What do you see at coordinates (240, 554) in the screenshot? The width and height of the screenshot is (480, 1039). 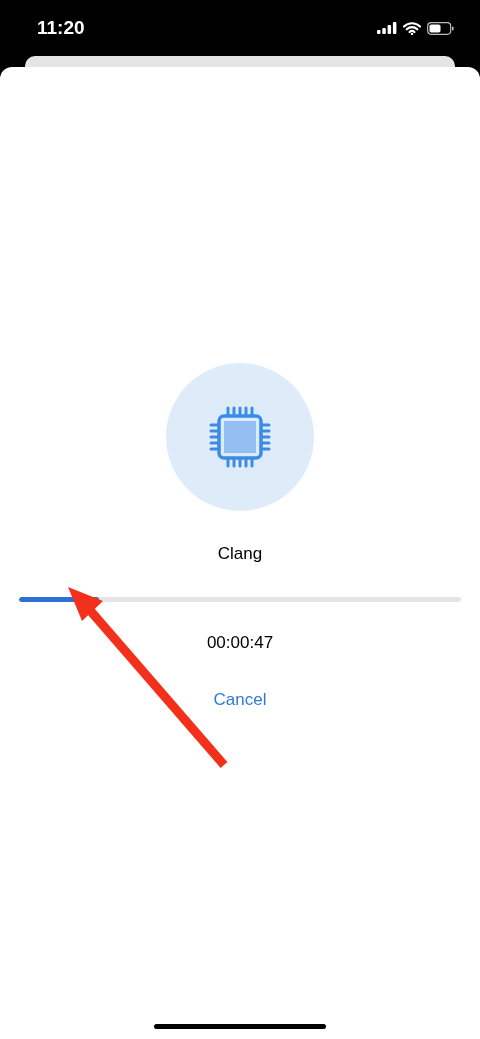 I see `task-name: Clang` at bounding box center [240, 554].